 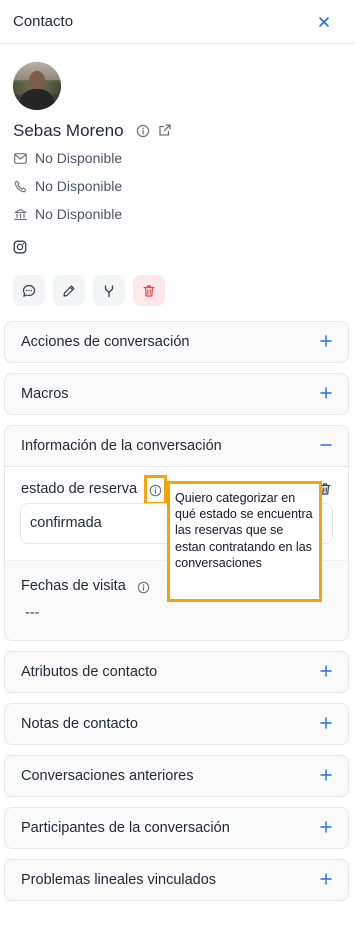 What do you see at coordinates (79, 186) in the screenshot?
I see `phone-value: No Disponible` at bounding box center [79, 186].